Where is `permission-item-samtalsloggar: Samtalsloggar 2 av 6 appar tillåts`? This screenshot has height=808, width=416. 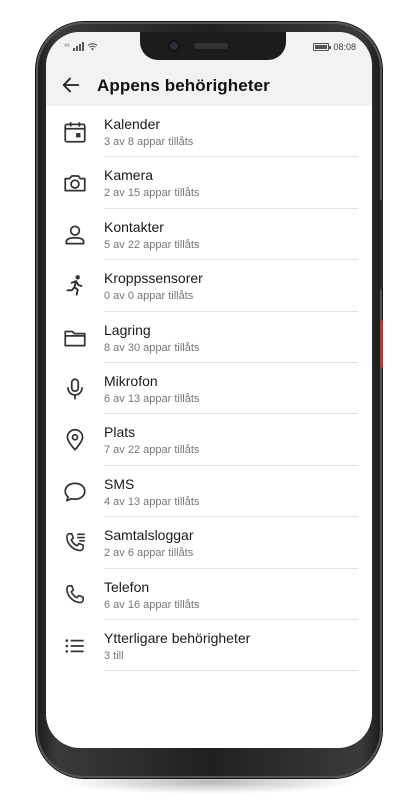
permission-item-samtalsloggar: Samtalsloggar 2 av 6 appar tillåts is located at coordinates (209, 543).